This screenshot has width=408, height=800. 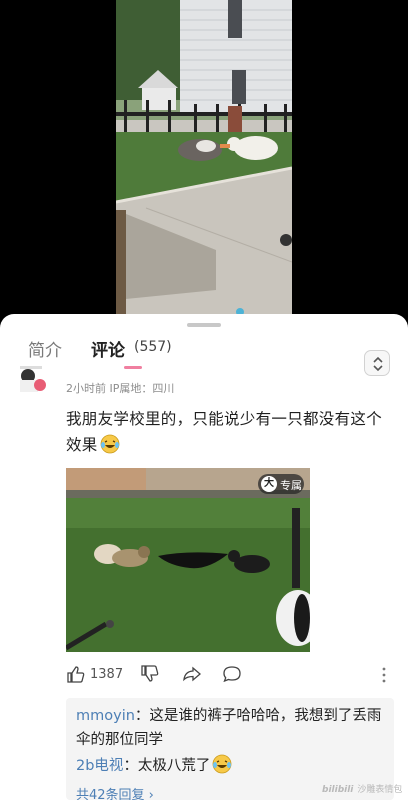 I want to click on comment-photo: 大 专属, so click(x=188, y=560).